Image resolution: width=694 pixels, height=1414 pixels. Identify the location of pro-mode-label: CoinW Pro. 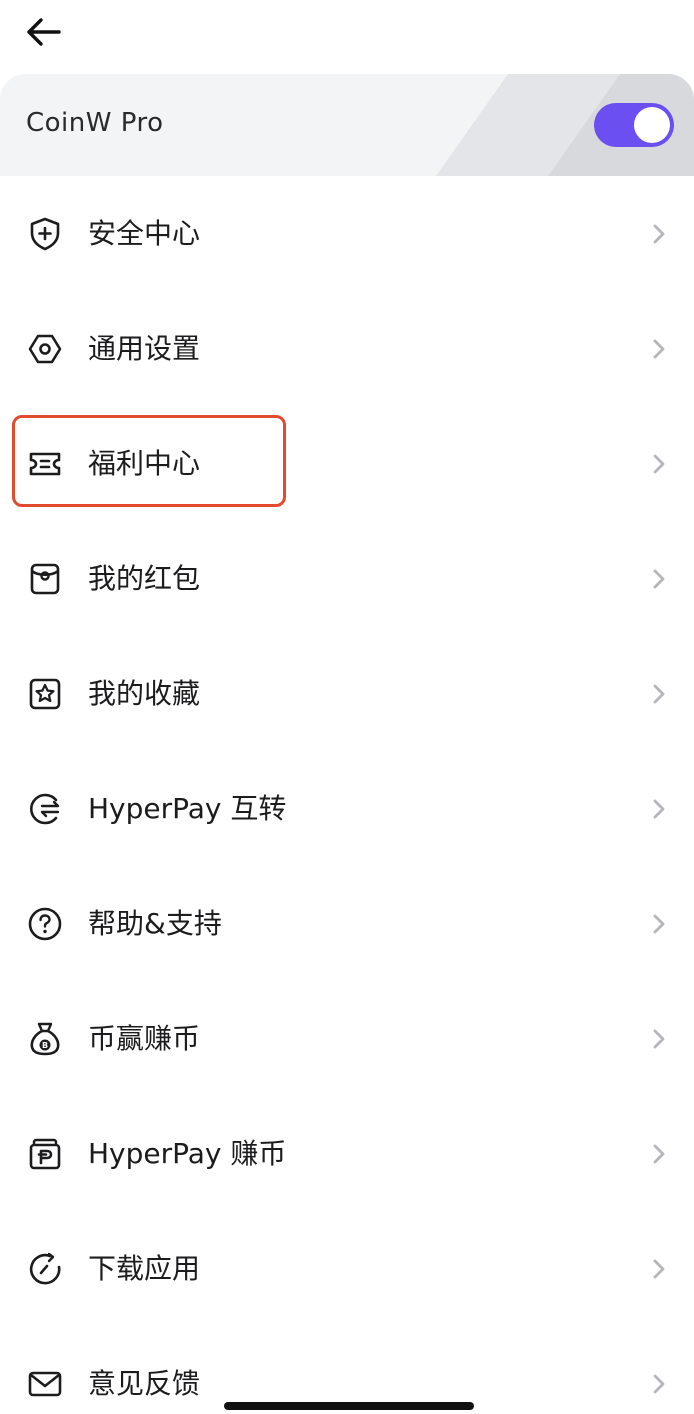
(95, 123).